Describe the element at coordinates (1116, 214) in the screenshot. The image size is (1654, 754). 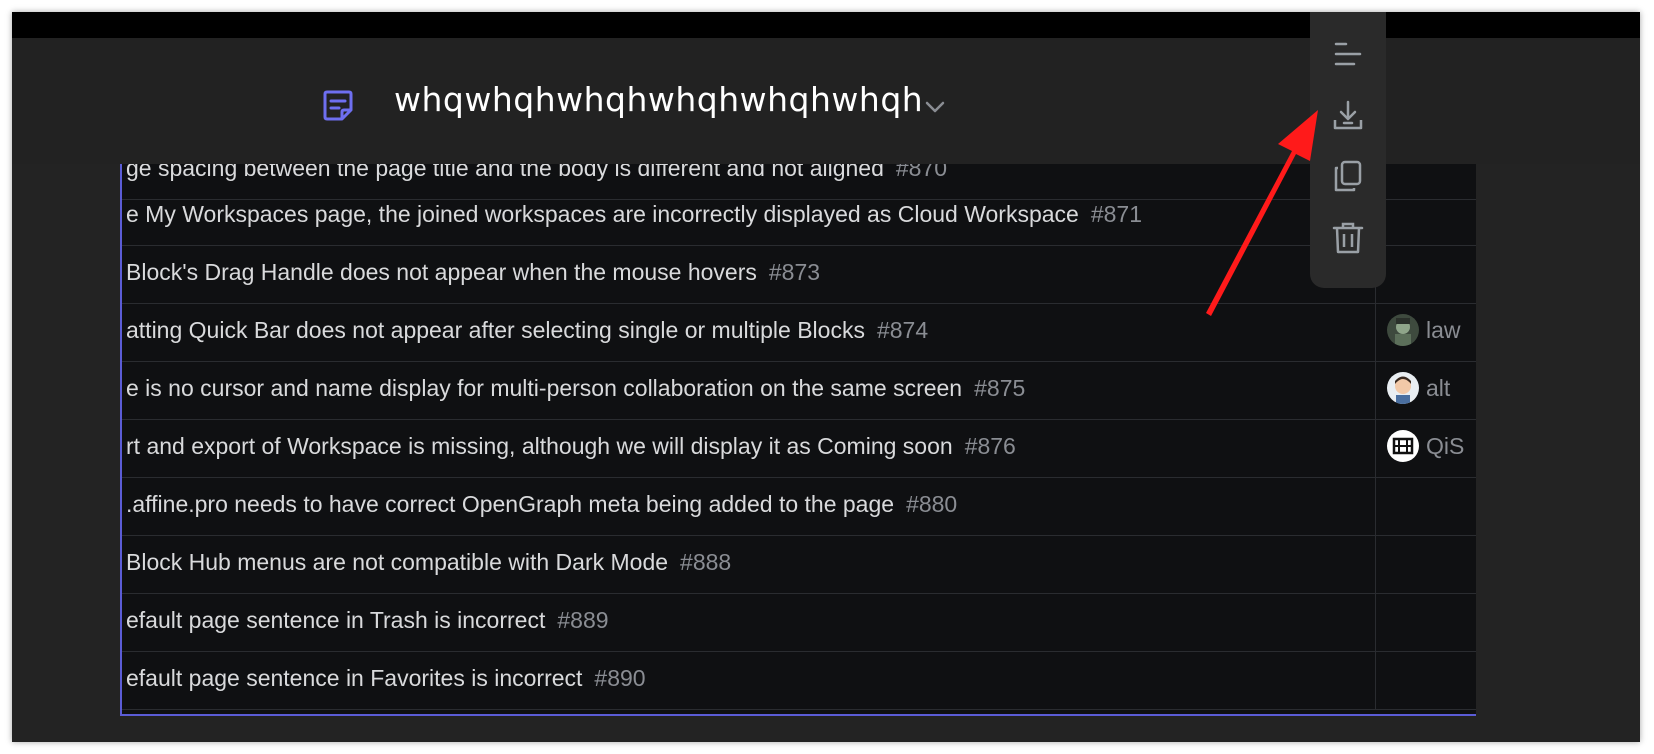
I see `issue-number: #871` at that location.